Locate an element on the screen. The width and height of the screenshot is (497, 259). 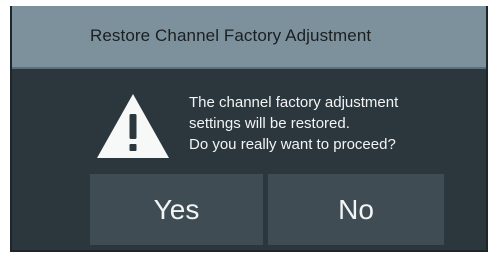
yes-button-label: Yes is located at coordinates (176, 209).